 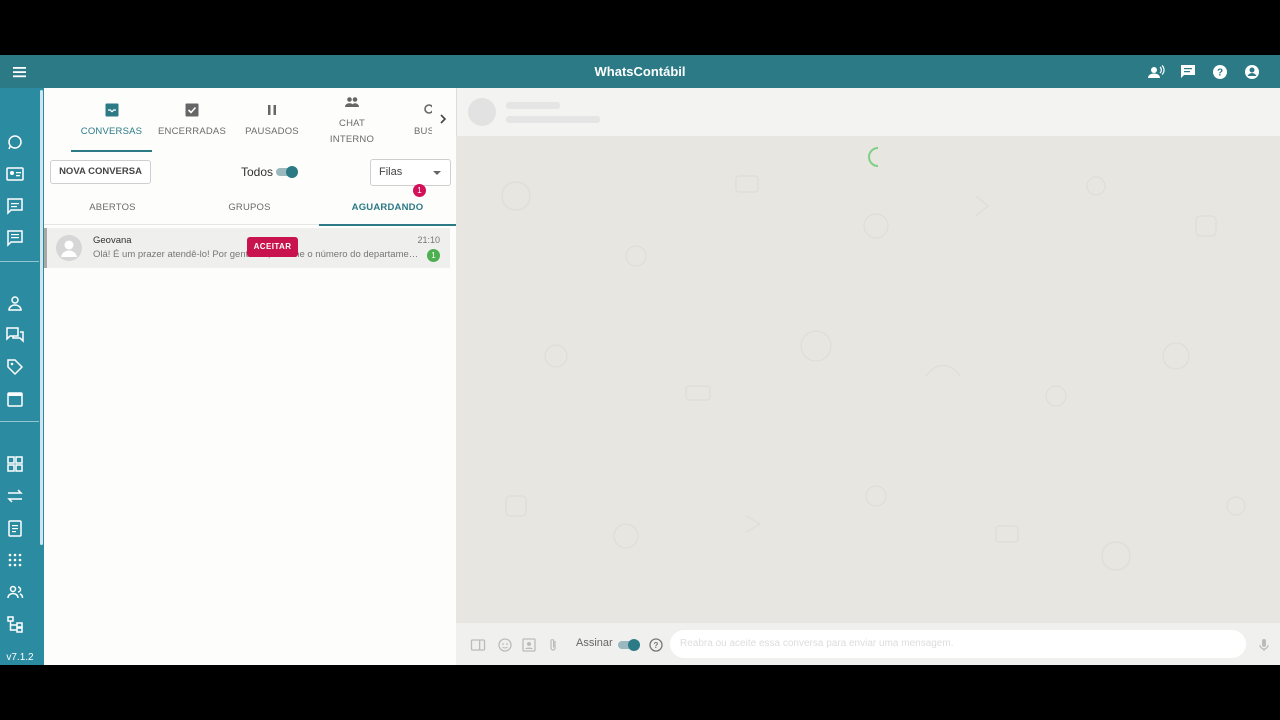 What do you see at coordinates (529, 645) in the screenshot?
I see `image-icon` at bounding box center [529, 645].